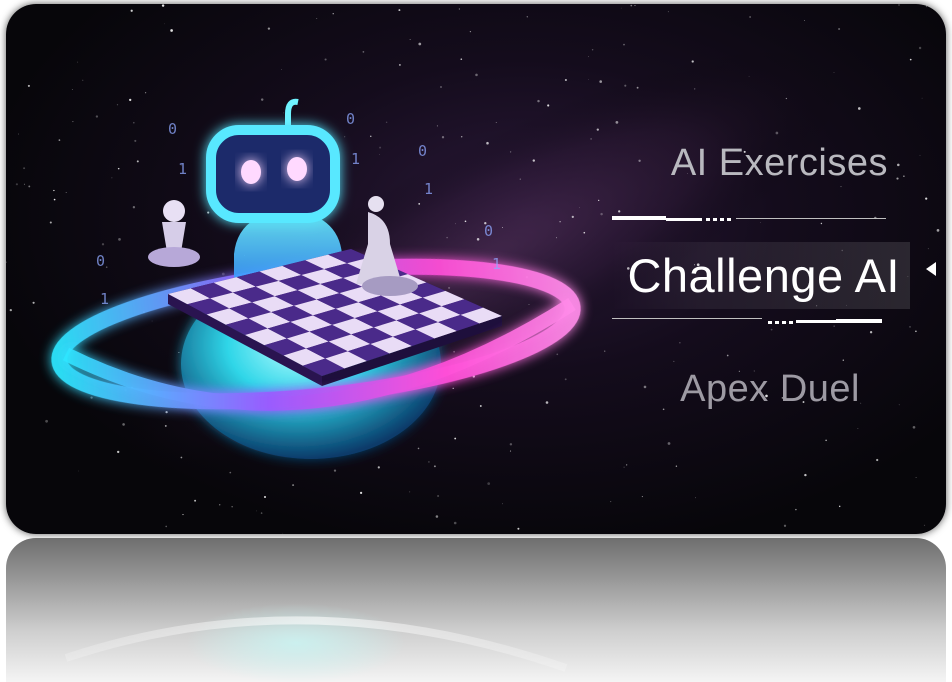 The width and height of the screenshot is (952, 682). I want to click on menu-item-challenge-ai: Challenge AI, so click(760, 275).